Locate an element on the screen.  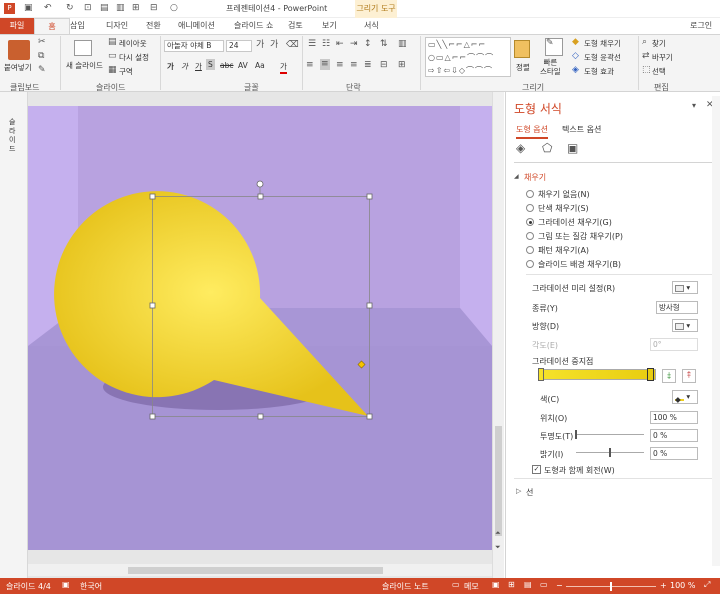
radio-picture-fill is located at coordinates (530, 236).